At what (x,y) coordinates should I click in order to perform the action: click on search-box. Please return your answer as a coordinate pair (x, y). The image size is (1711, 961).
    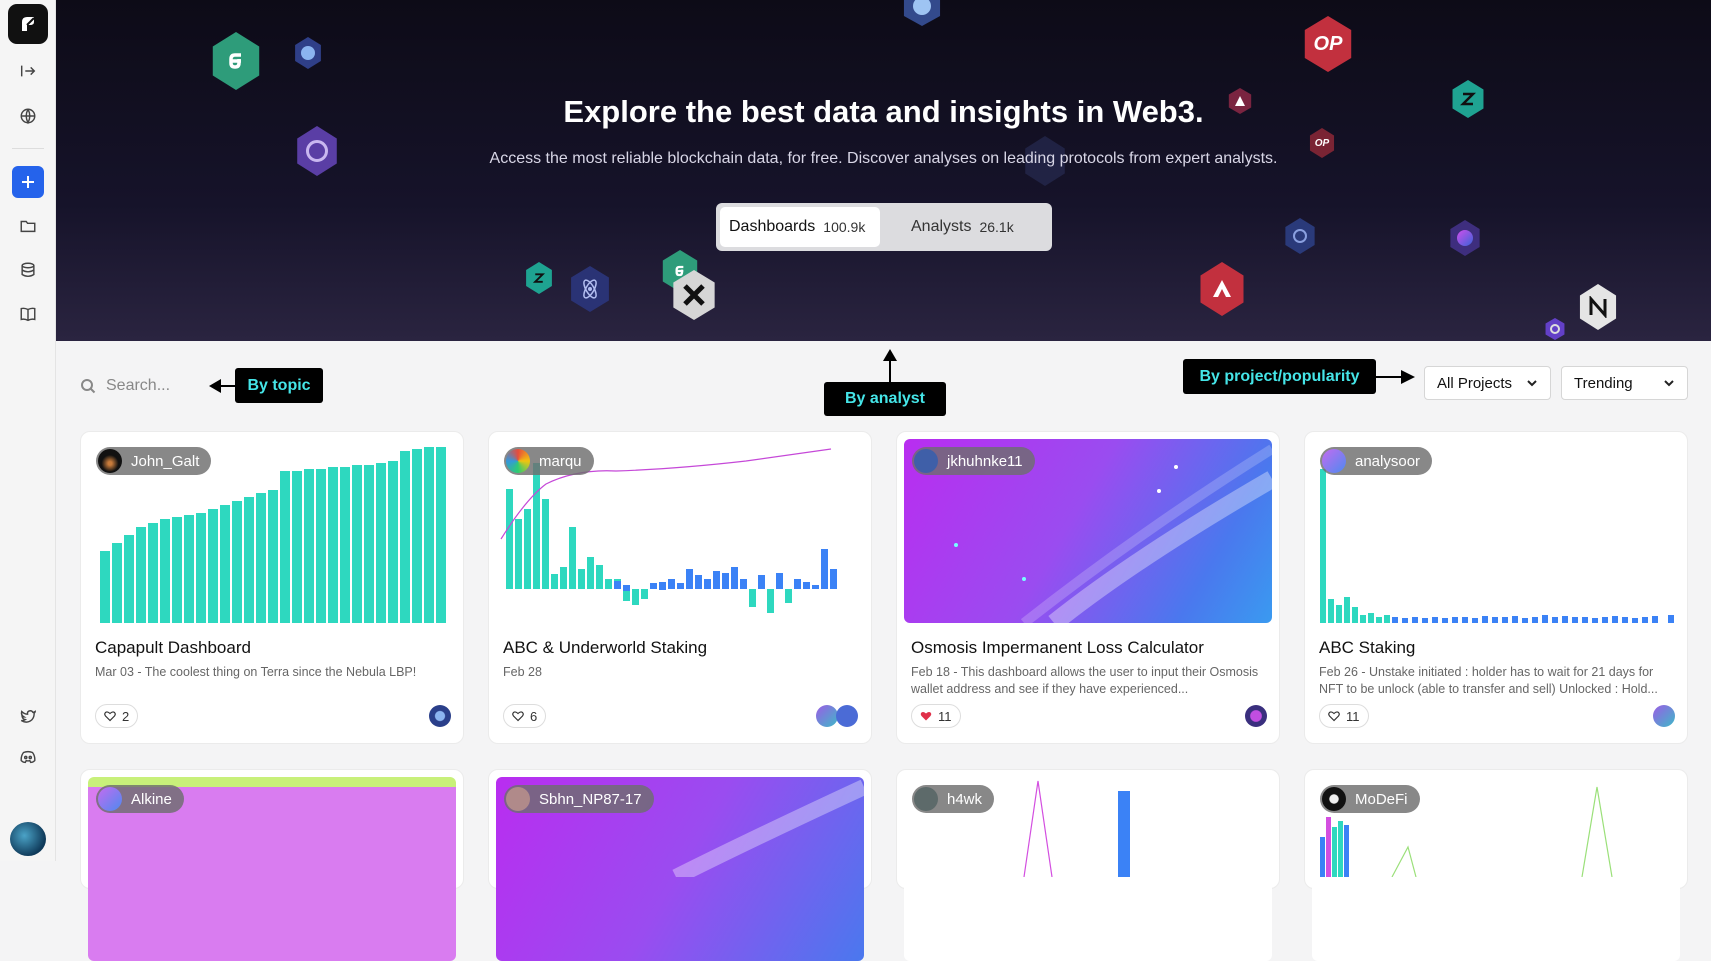
    Looking at the image, I should click on (155, 386).